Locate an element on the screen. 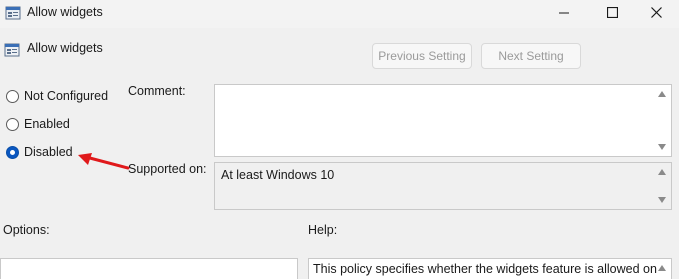 This screenshot has height=279, width=679. supported-on-value: At least Windows 10 is located at coordinates (278, 175).